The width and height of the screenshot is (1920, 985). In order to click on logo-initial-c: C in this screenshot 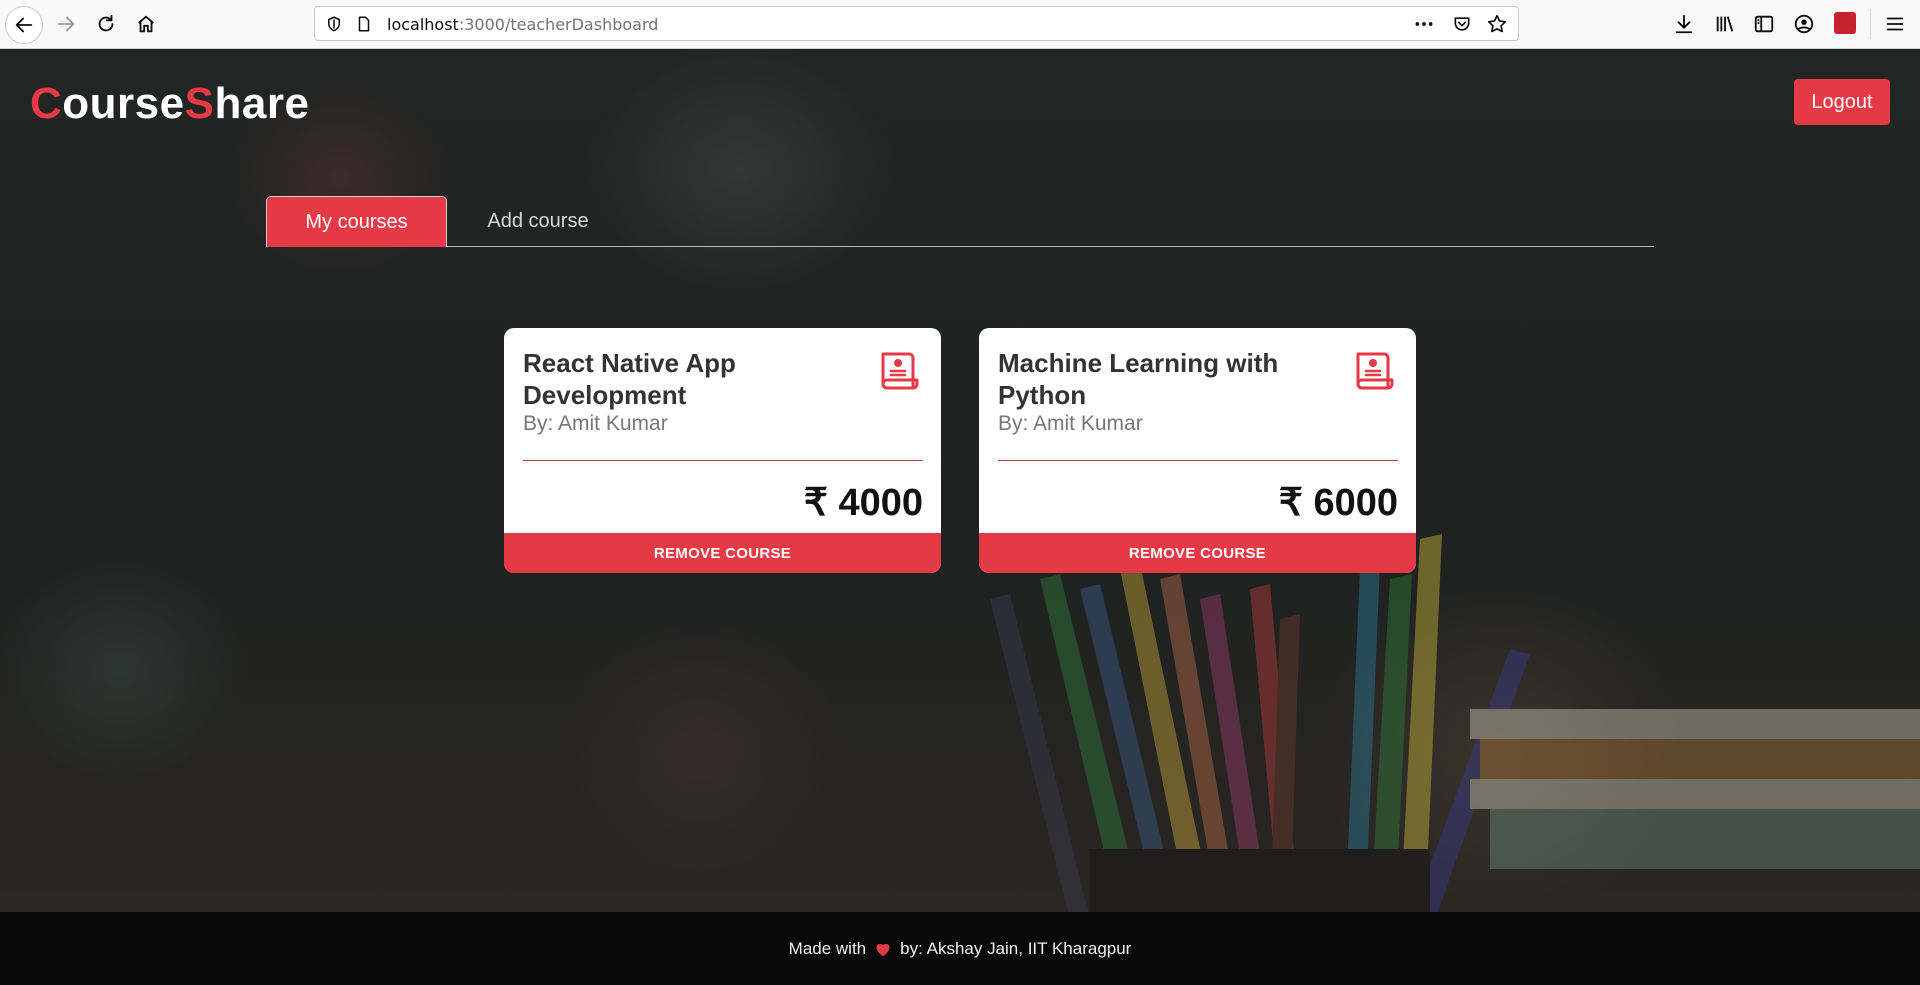, I will do `click(46, 103)`.